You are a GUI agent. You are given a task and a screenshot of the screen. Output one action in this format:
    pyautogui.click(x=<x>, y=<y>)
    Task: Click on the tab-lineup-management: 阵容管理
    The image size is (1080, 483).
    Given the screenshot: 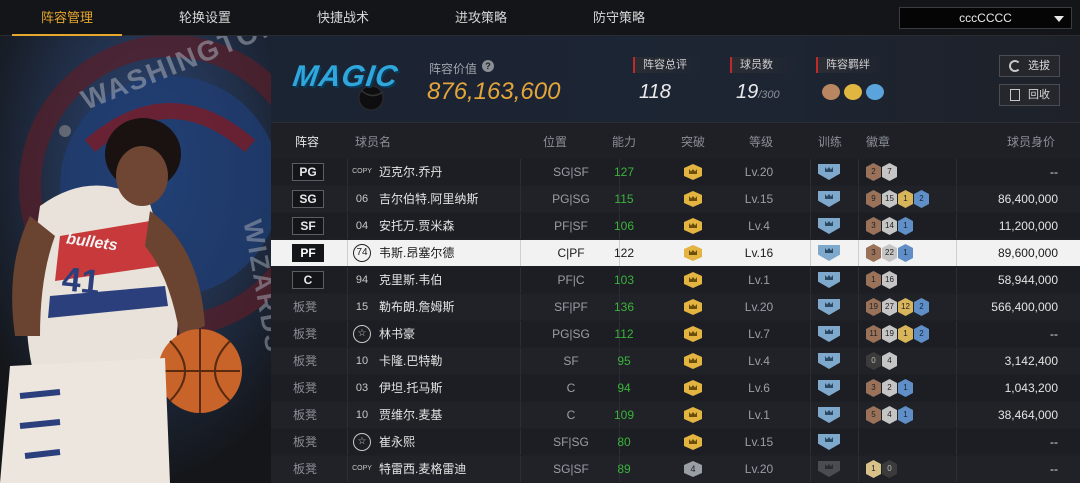 What is the action you would take?
    pyautogui.click(x=67, y=18)
    